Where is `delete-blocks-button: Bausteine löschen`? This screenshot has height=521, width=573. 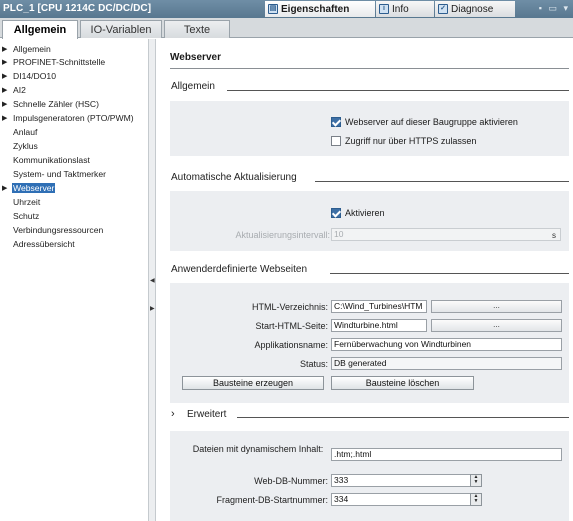
delete-blocks-button: Bausteine löschen is located at coordinates (402, 383).